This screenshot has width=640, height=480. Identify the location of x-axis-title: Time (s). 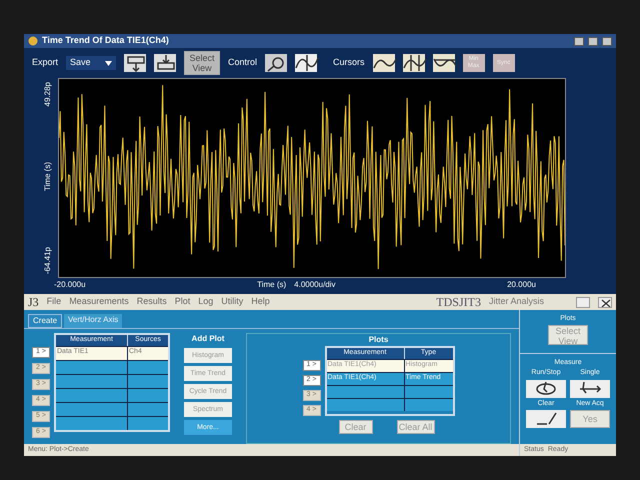
(271, 285).